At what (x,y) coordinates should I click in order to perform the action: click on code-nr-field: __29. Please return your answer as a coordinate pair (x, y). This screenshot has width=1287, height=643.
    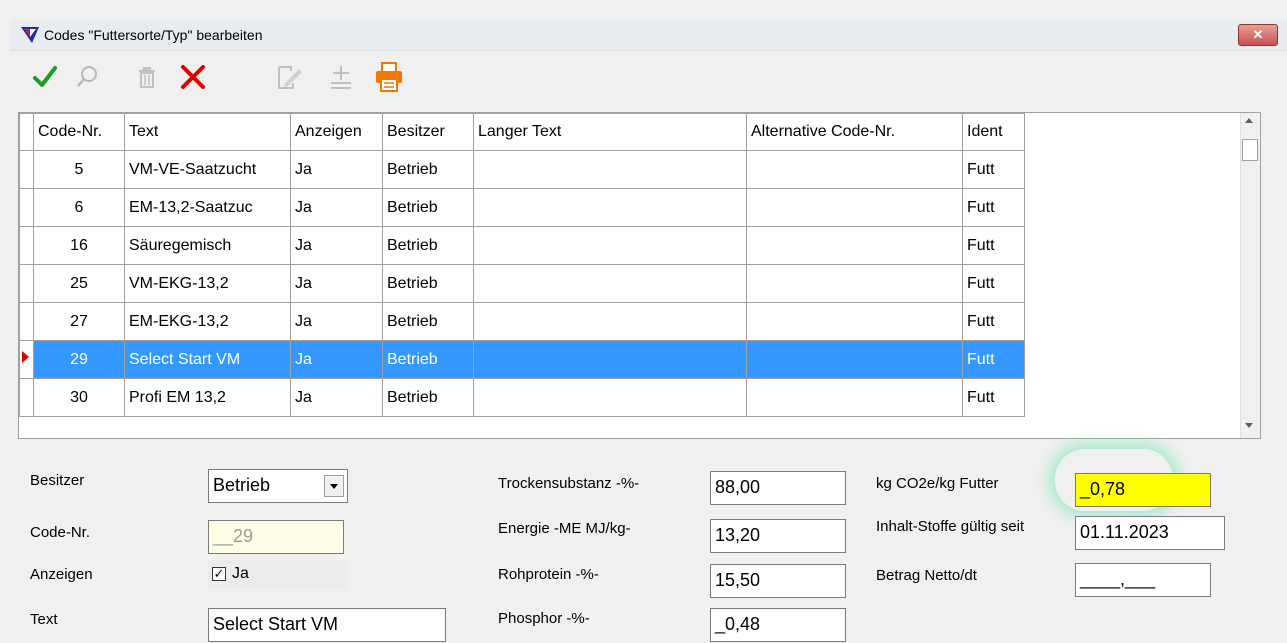
    Looking at the image, I should click on (276, 537).